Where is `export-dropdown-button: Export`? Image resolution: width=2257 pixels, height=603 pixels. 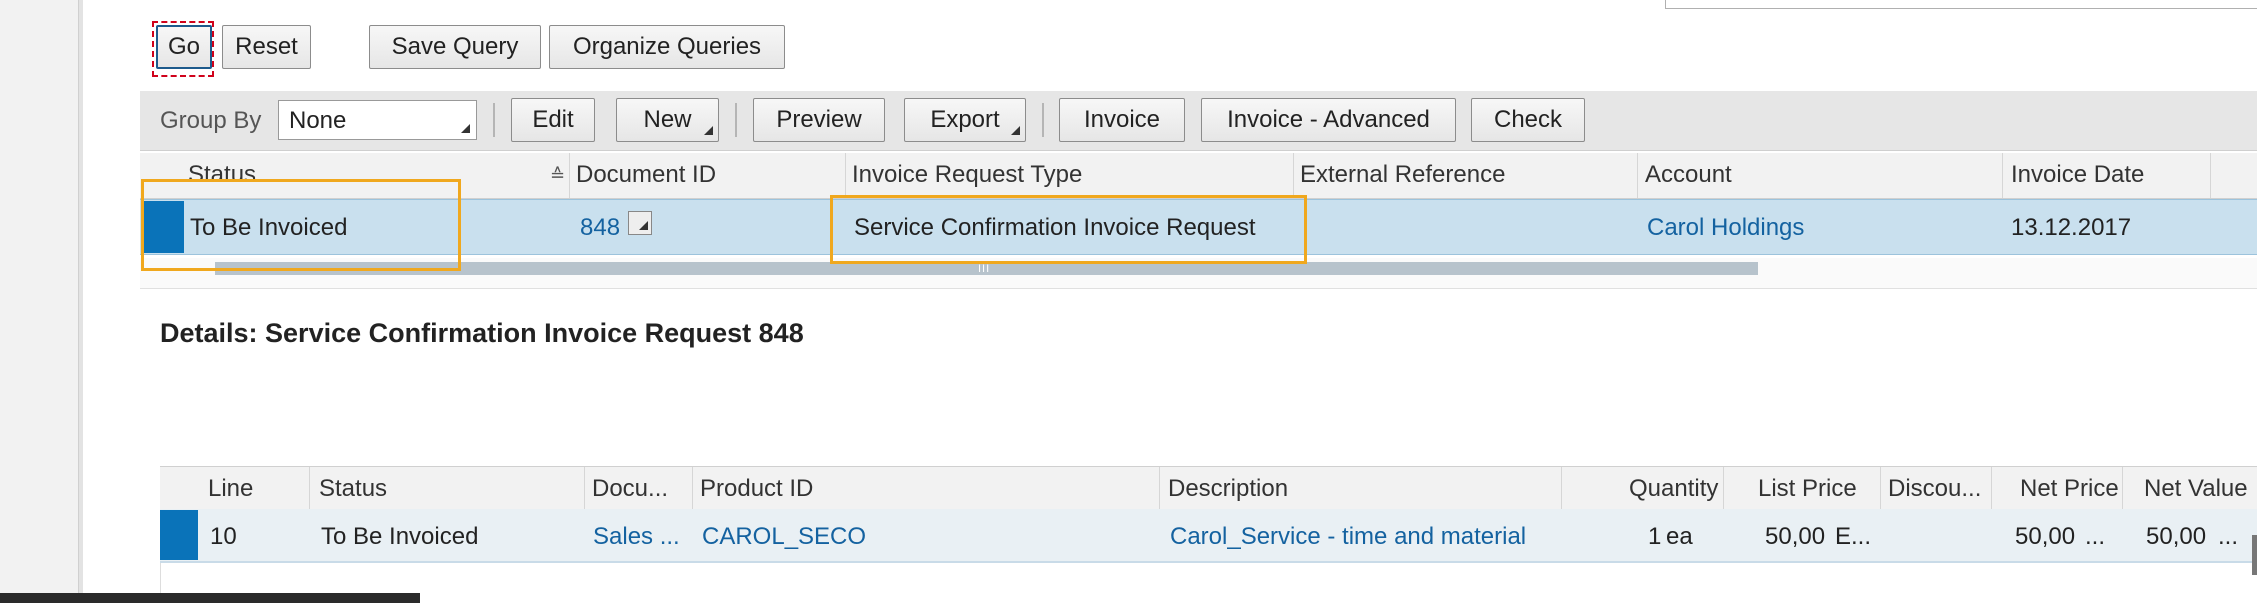 export-dropdown-button: Export is located at coordinates (965, 120).